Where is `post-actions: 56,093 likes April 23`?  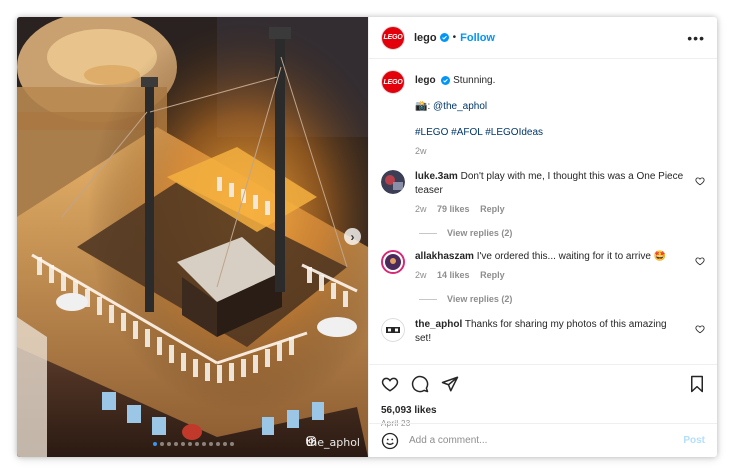 post-actions: 56,093 likes April 23 is located at coordinates (543, 396).